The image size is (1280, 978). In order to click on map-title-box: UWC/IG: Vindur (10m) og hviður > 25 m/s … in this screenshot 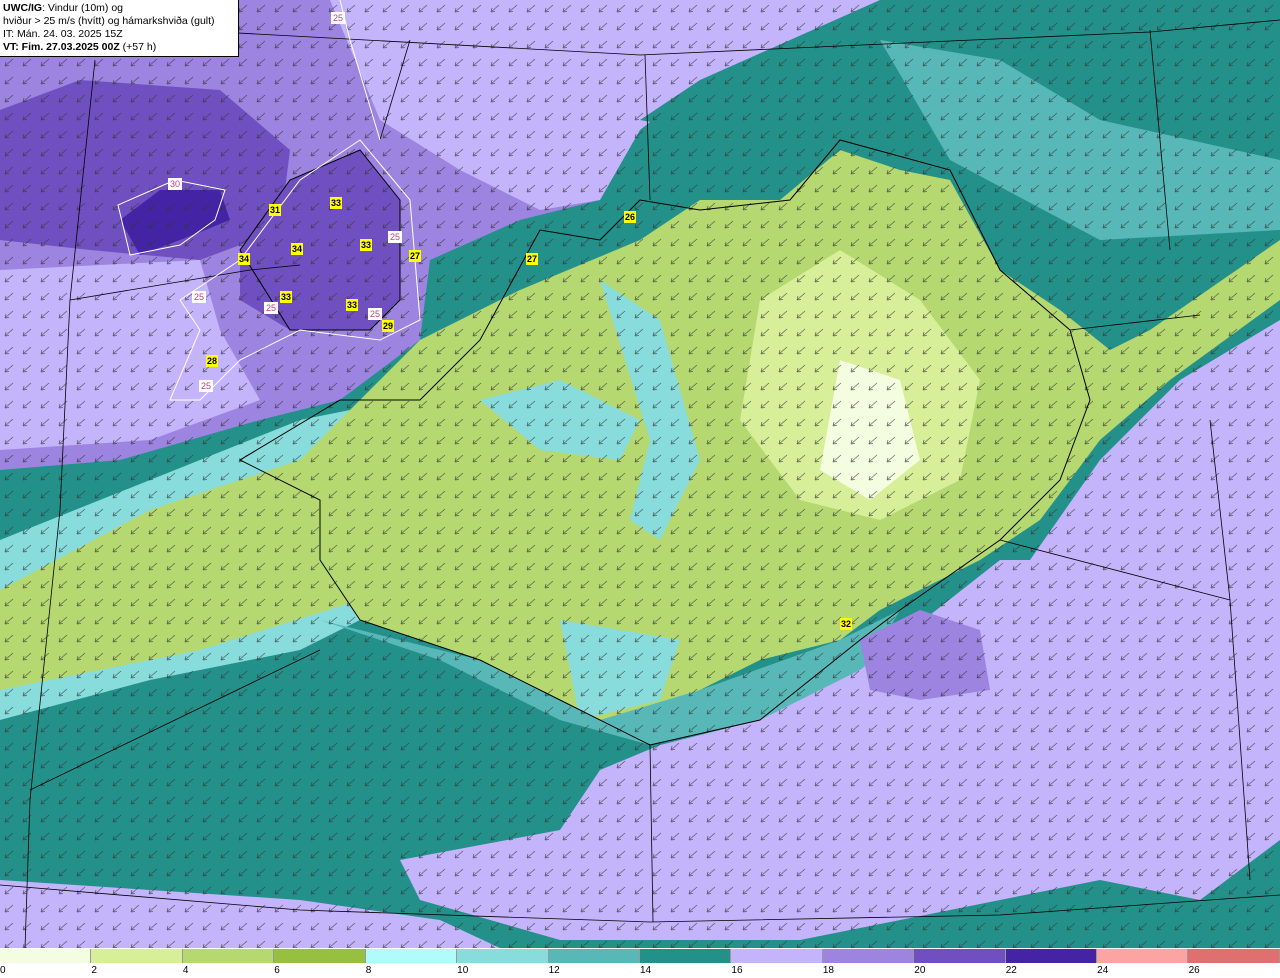, I will do `click(119, 28)`.